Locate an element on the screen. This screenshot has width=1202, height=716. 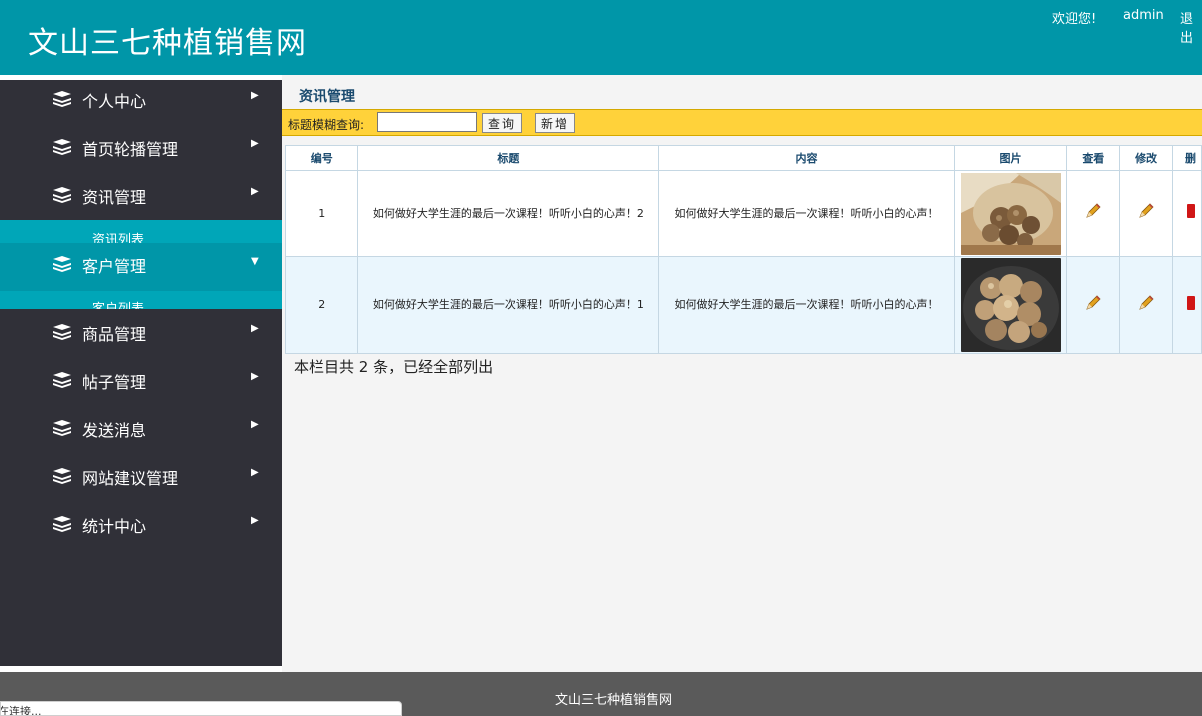
sidebar-item-products: 商品管理 ▶ is located at coordinates (141, 333).